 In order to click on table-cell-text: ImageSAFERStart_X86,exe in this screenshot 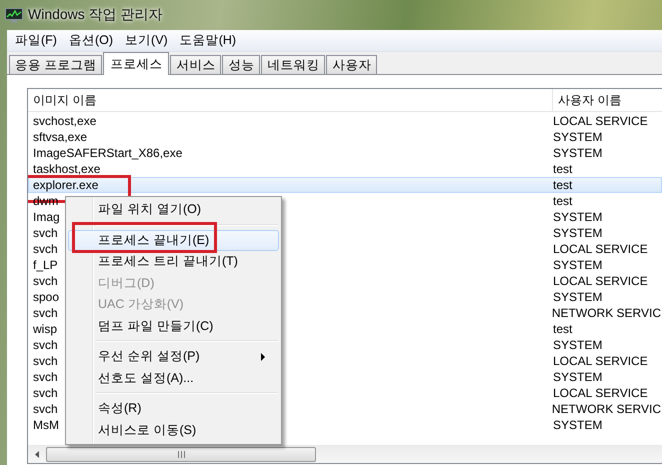, I will do `click(107, 153)`.